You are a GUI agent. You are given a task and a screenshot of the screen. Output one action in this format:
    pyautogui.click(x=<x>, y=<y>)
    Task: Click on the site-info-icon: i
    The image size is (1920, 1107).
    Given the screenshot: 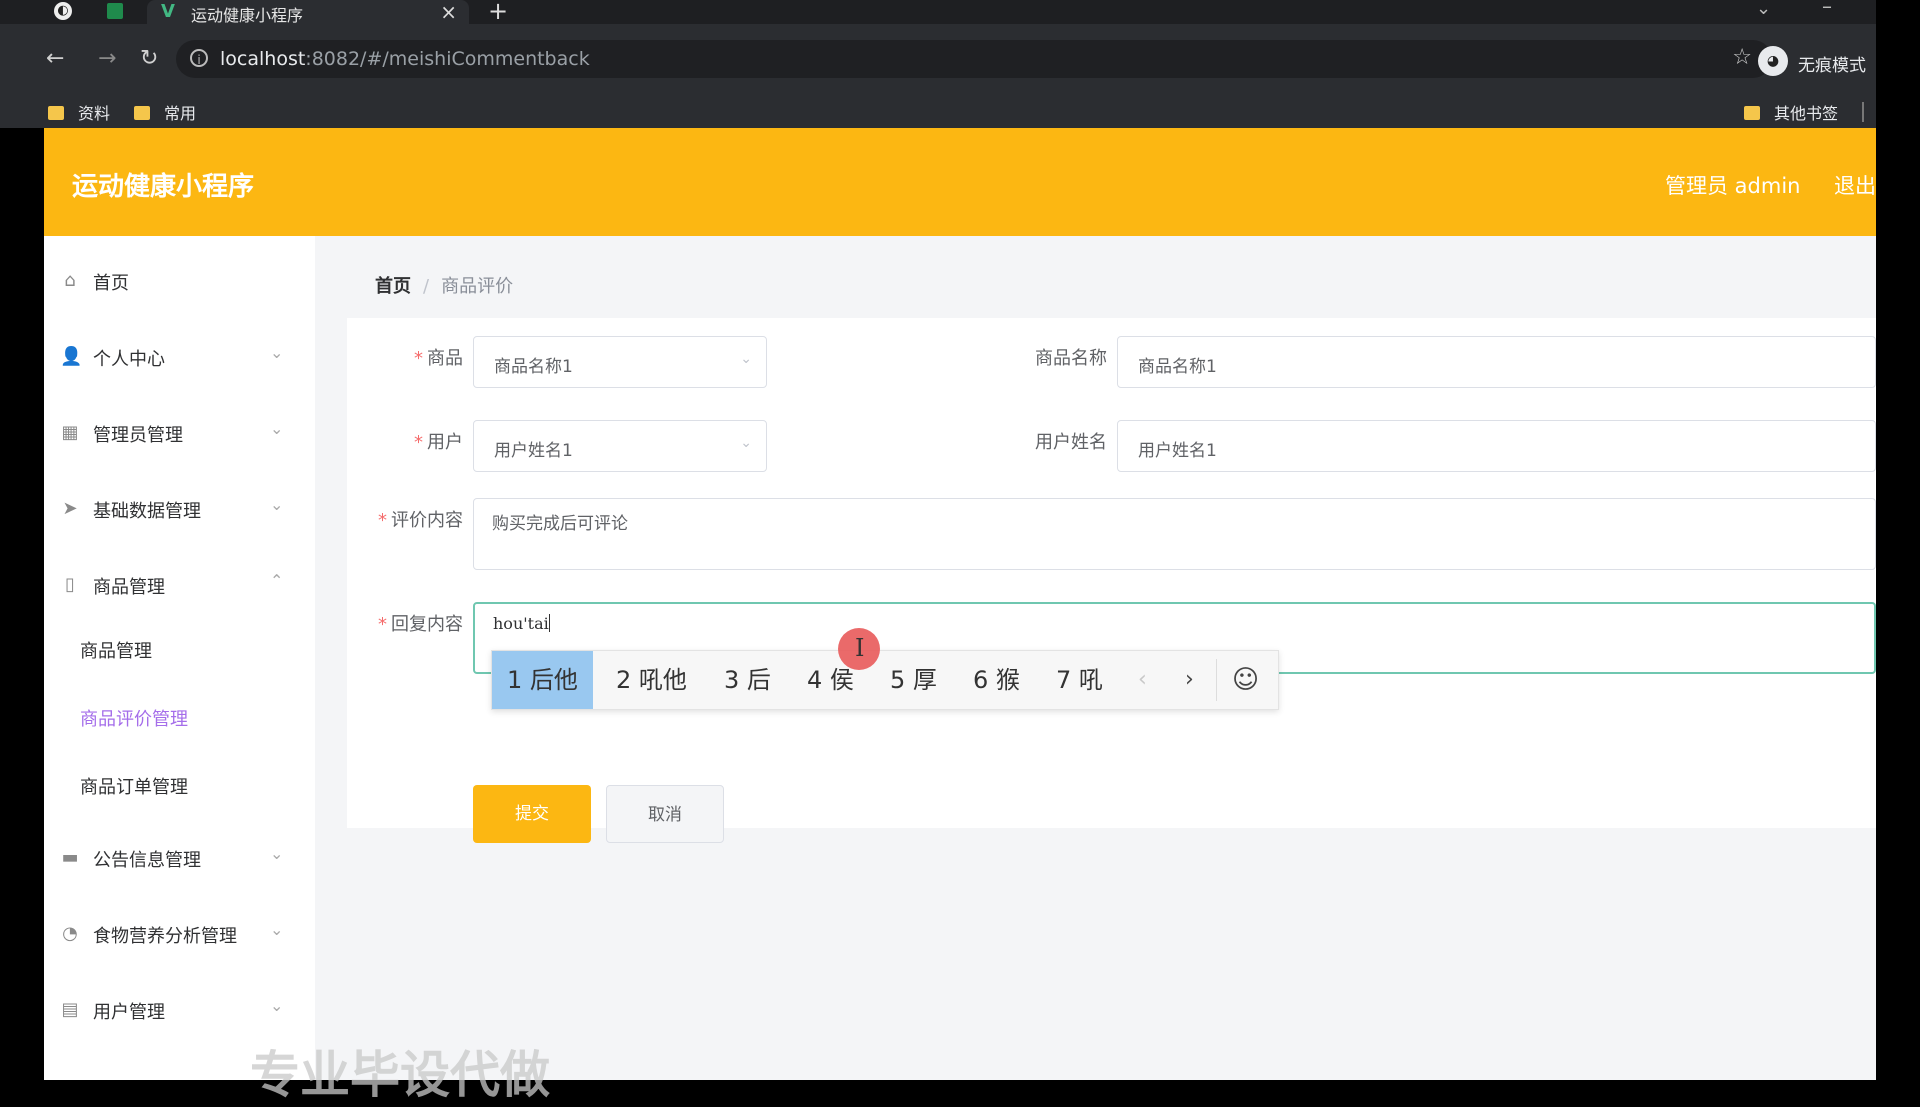 What is the action you would take?
    pyautogui.click(x=199, y=58)
    